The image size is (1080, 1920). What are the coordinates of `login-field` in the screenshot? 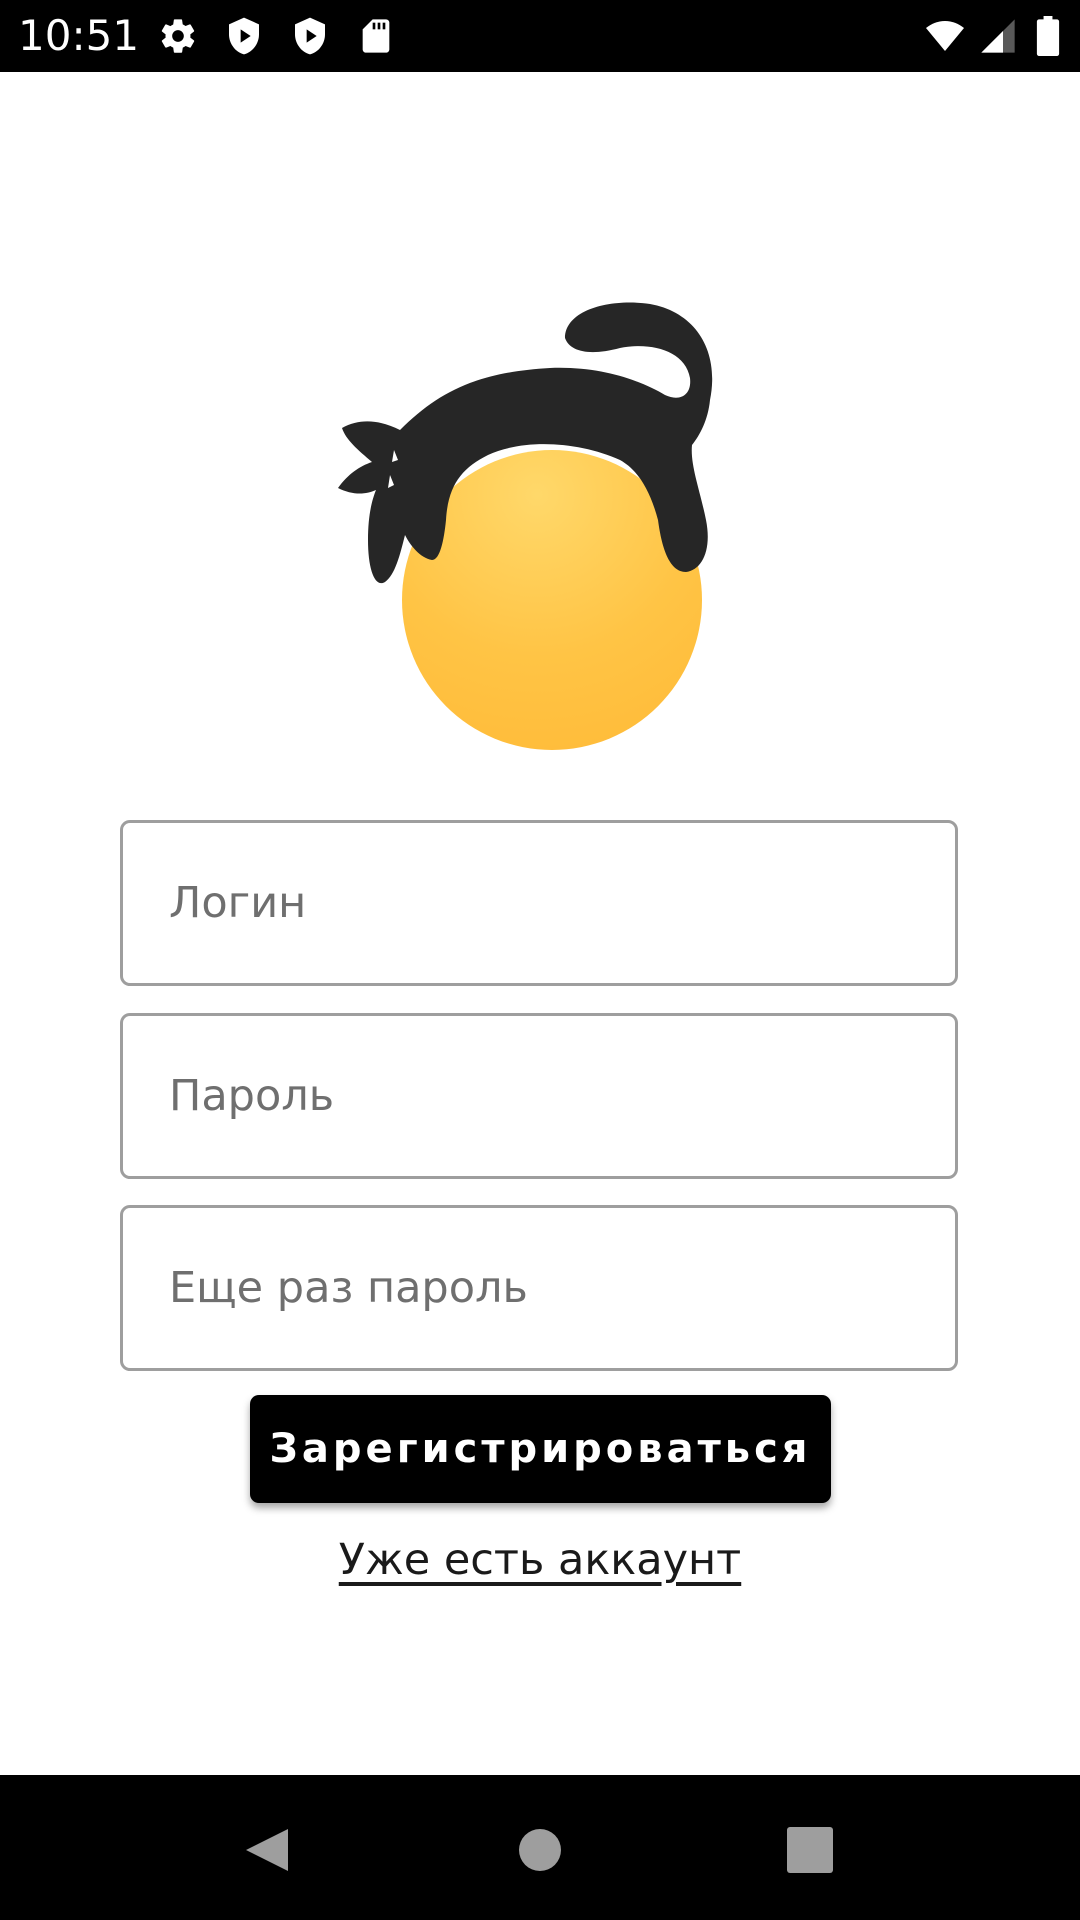 It's located at (539, 903).